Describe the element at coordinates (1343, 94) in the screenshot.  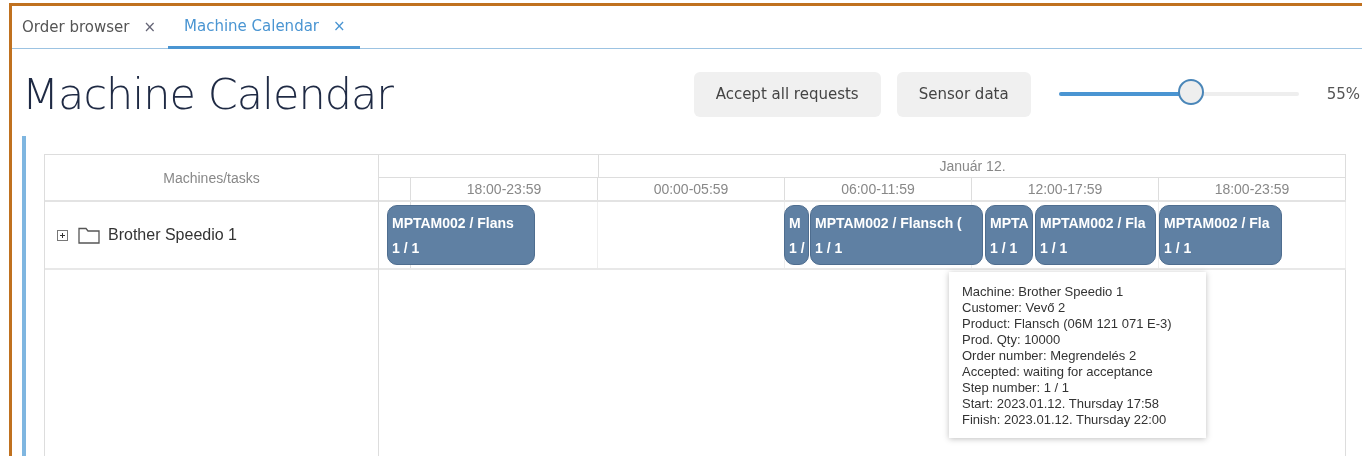
I see `zoom-reading: 55%` at that location.